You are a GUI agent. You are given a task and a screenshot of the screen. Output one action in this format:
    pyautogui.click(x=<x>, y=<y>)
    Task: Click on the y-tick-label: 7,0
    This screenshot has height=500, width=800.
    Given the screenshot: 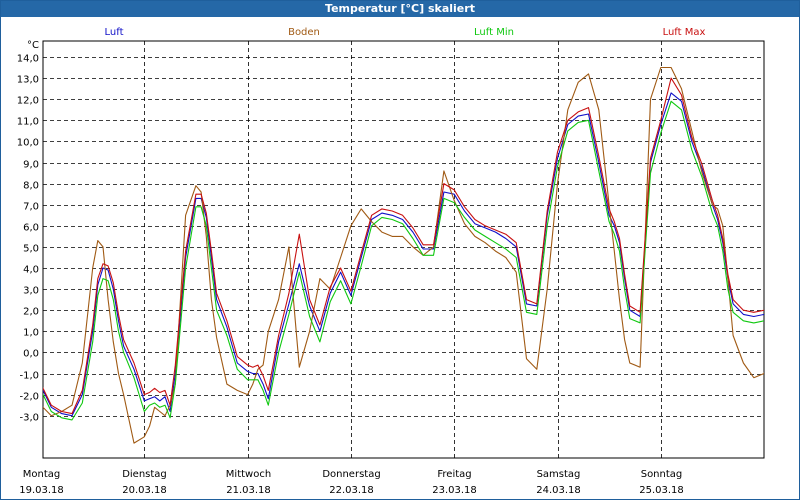 What is the action you would take?
    pyautogui.click(x=31, y=207)
    